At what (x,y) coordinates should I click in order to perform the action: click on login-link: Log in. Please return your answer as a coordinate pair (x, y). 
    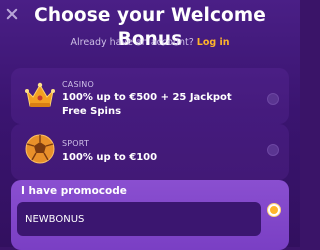
    Looking at the image, I should click on (213, 42).